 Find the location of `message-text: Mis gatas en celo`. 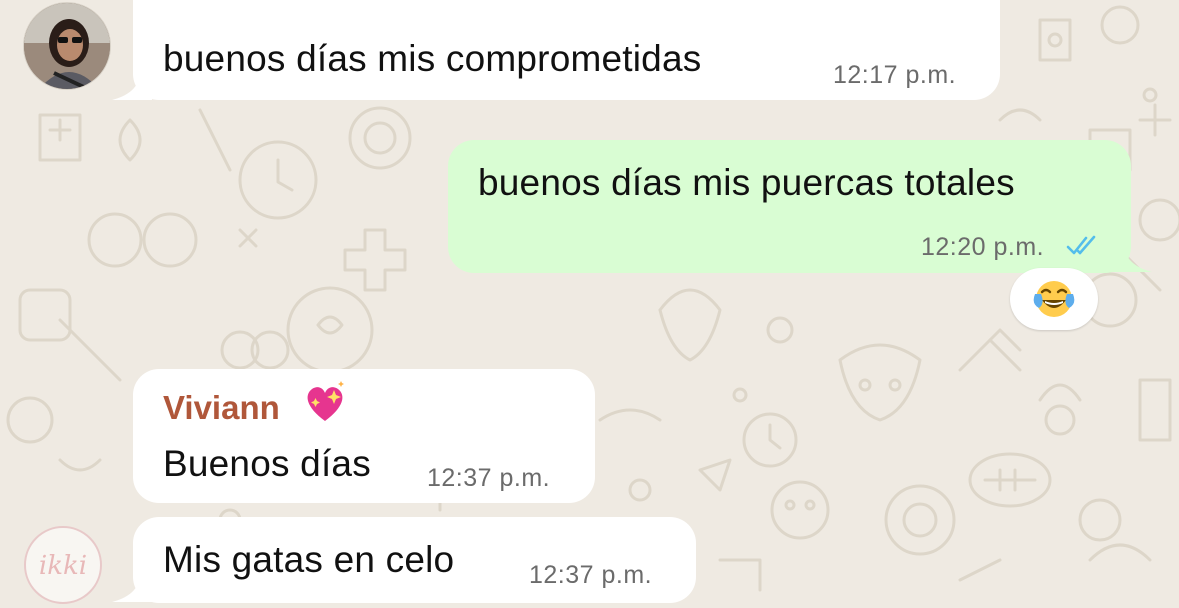

message-text: Mis gatas en celo is located at coordinates (309, 559).